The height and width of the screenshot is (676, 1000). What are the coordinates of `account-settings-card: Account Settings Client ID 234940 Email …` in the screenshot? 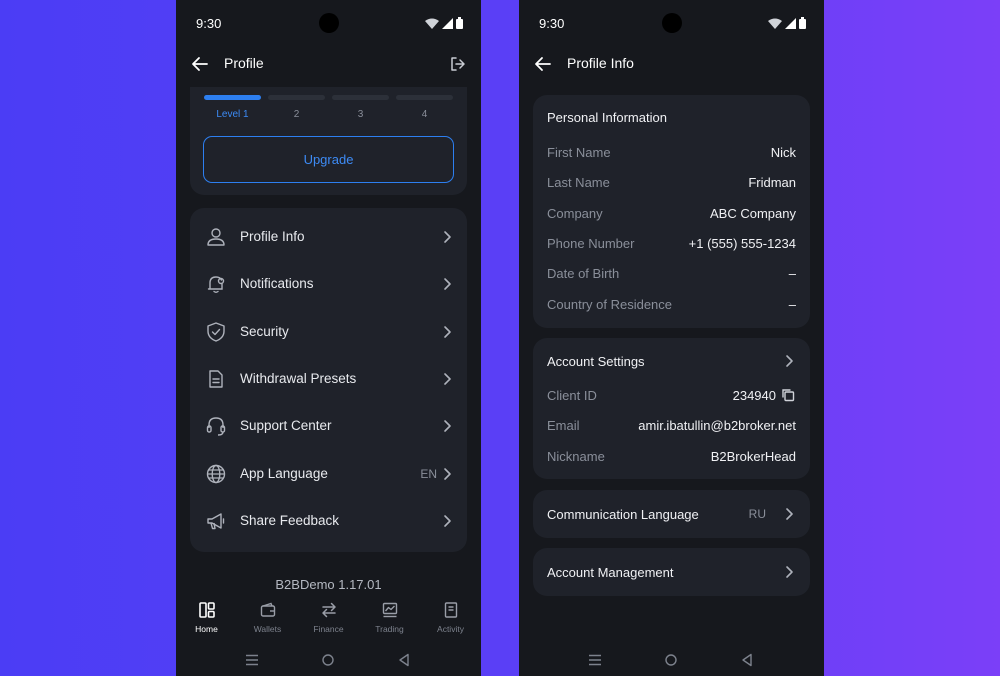 It's located at (671, 408).